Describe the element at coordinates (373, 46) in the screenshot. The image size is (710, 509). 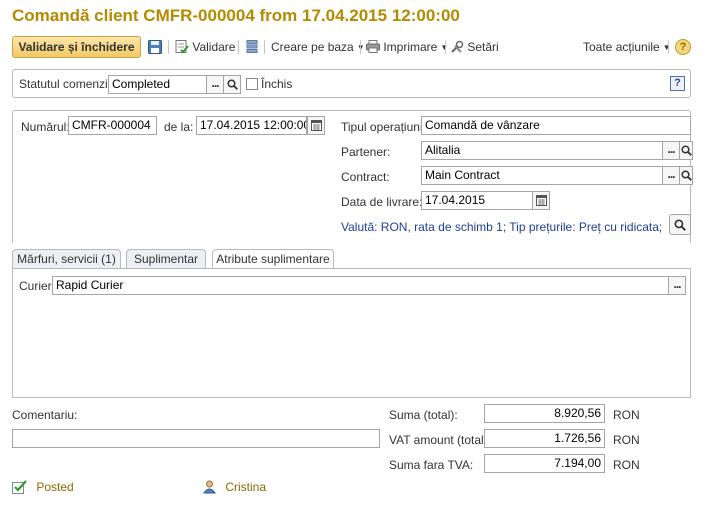
I see `printer-icon` at that location.